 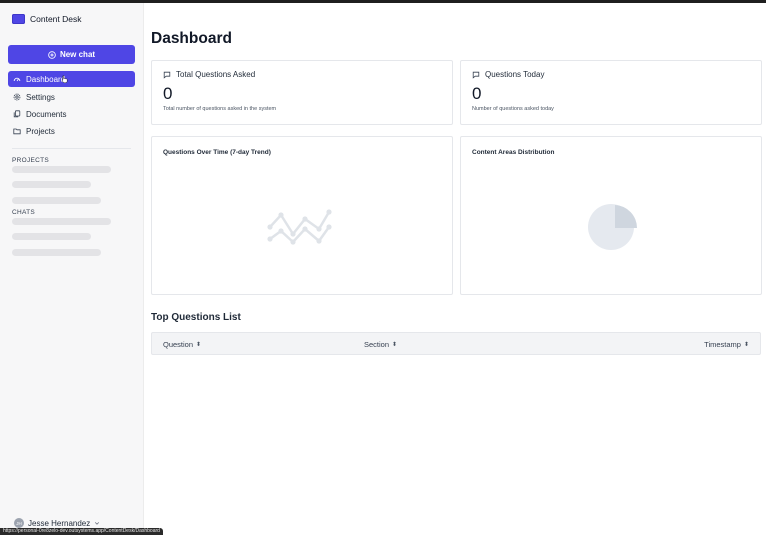 I want to click on sidebar-item-documents: Documents, so click(x=71, y=114).